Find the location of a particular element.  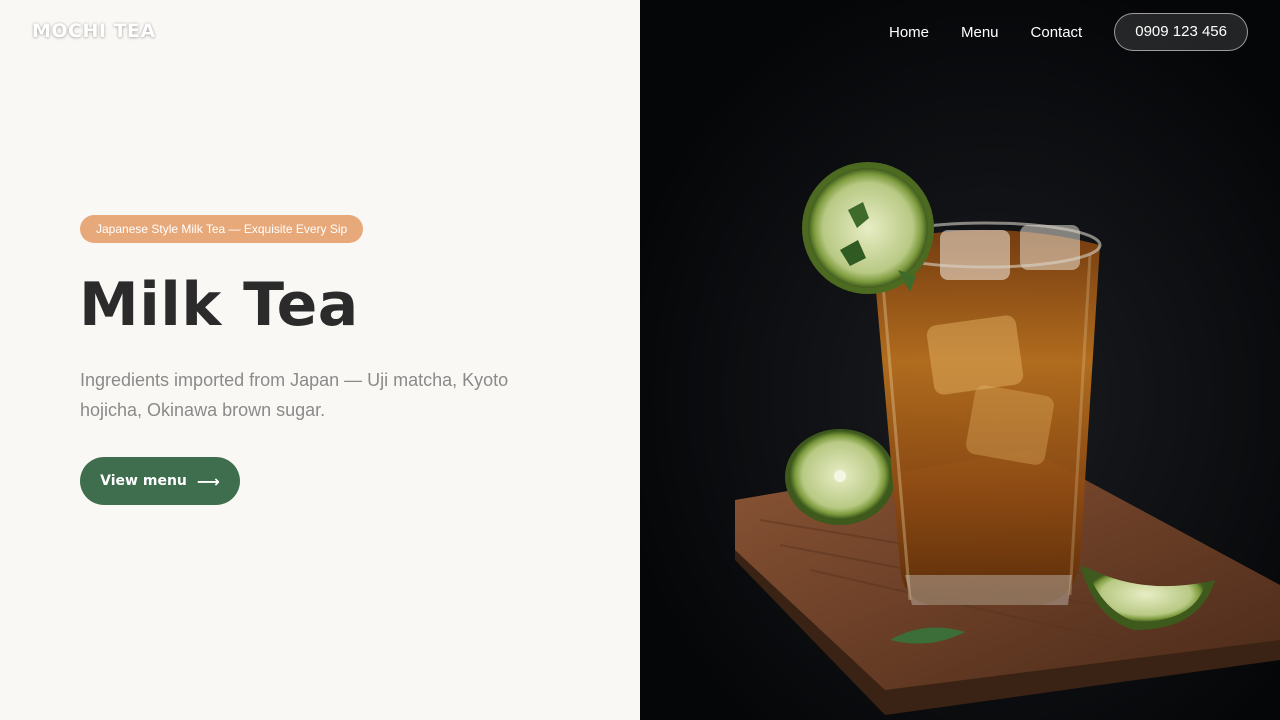

nav-menu-link: Menu is located at coordinates (980, 32).